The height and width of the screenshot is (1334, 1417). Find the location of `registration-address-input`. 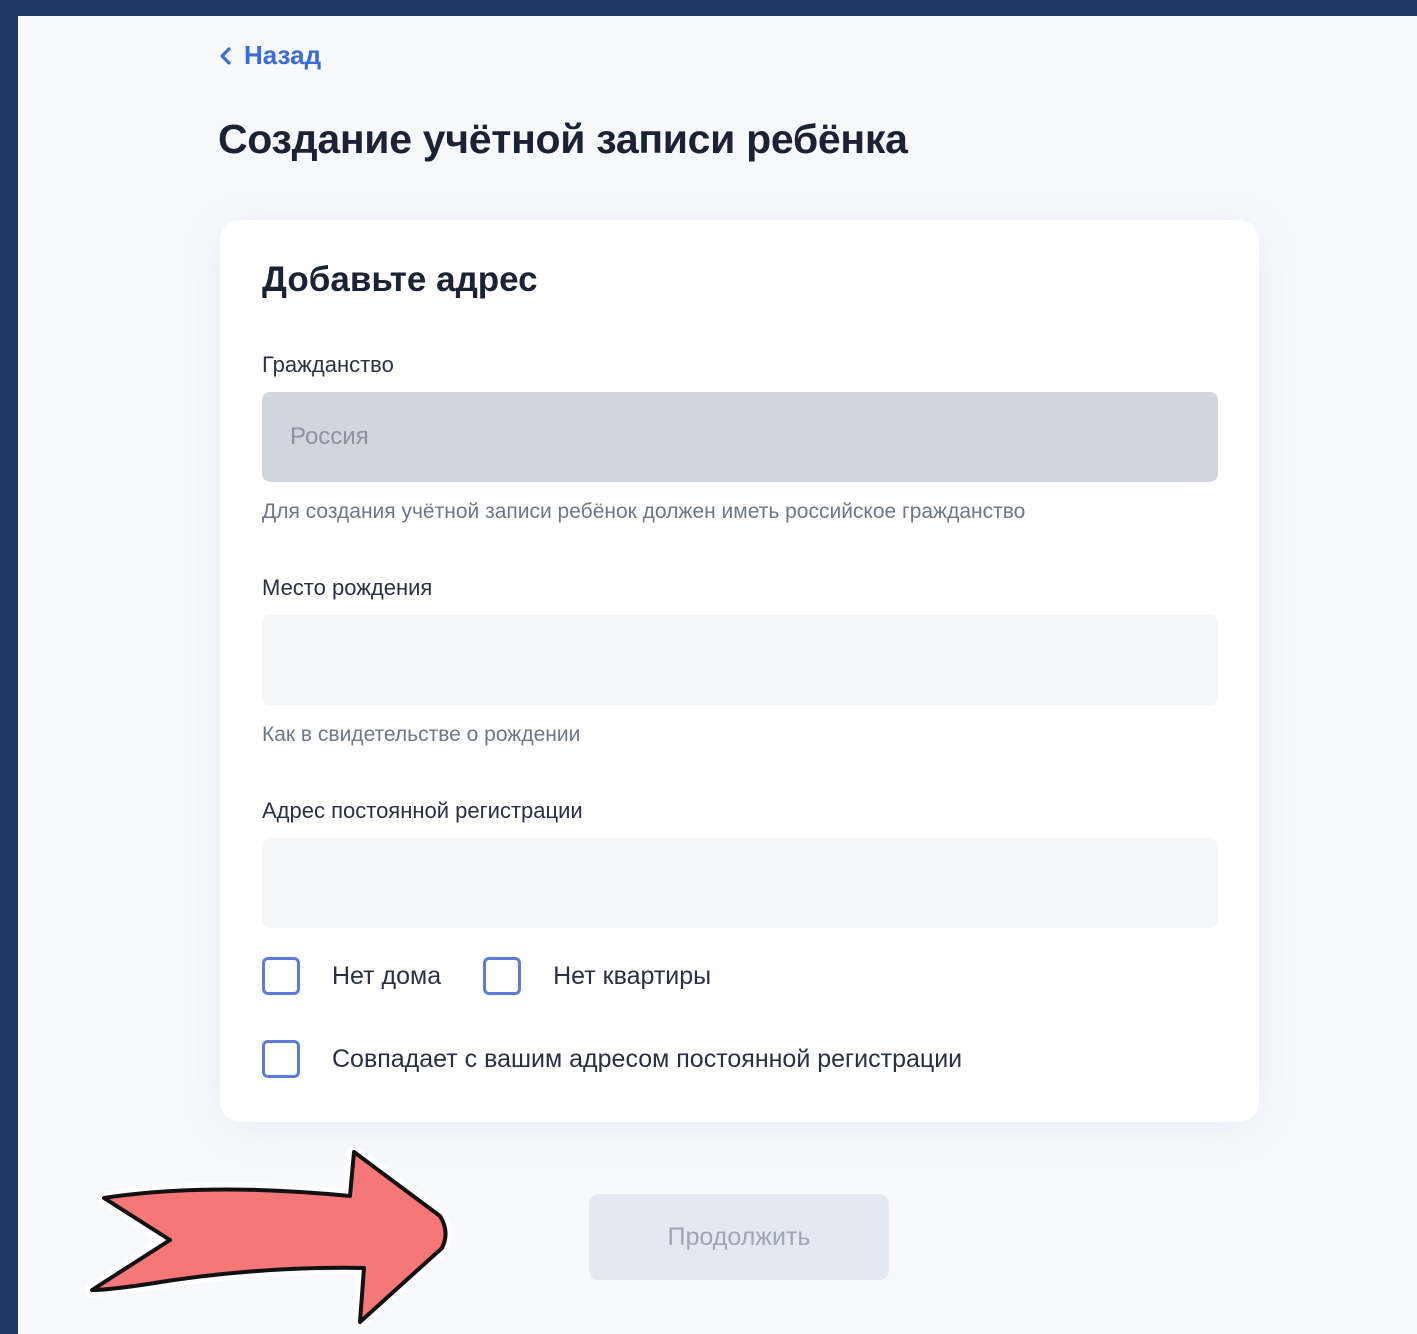

registration-address-input is located at coordinates (740, 883).